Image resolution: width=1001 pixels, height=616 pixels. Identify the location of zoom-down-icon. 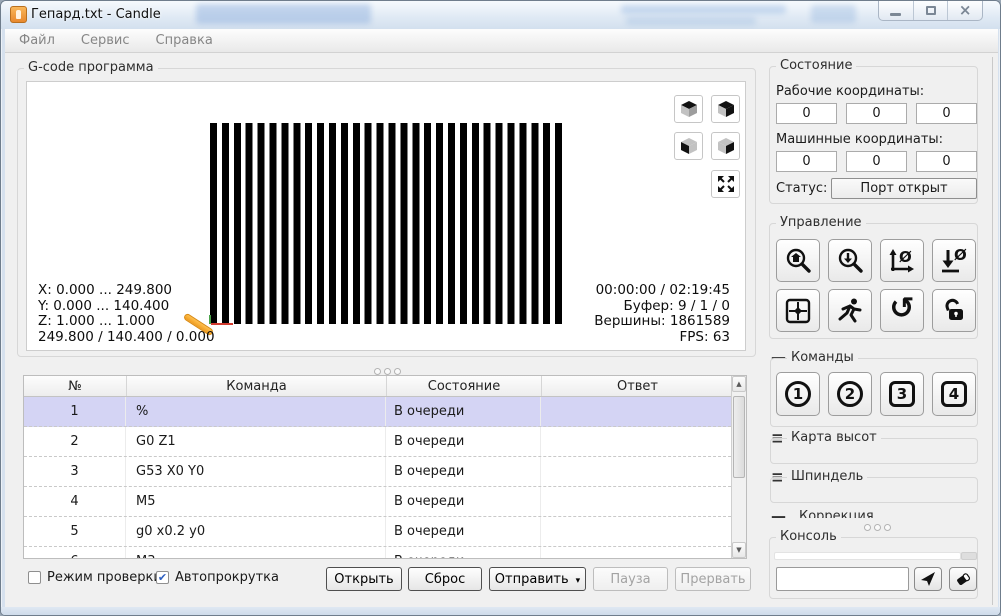
(850, 260).